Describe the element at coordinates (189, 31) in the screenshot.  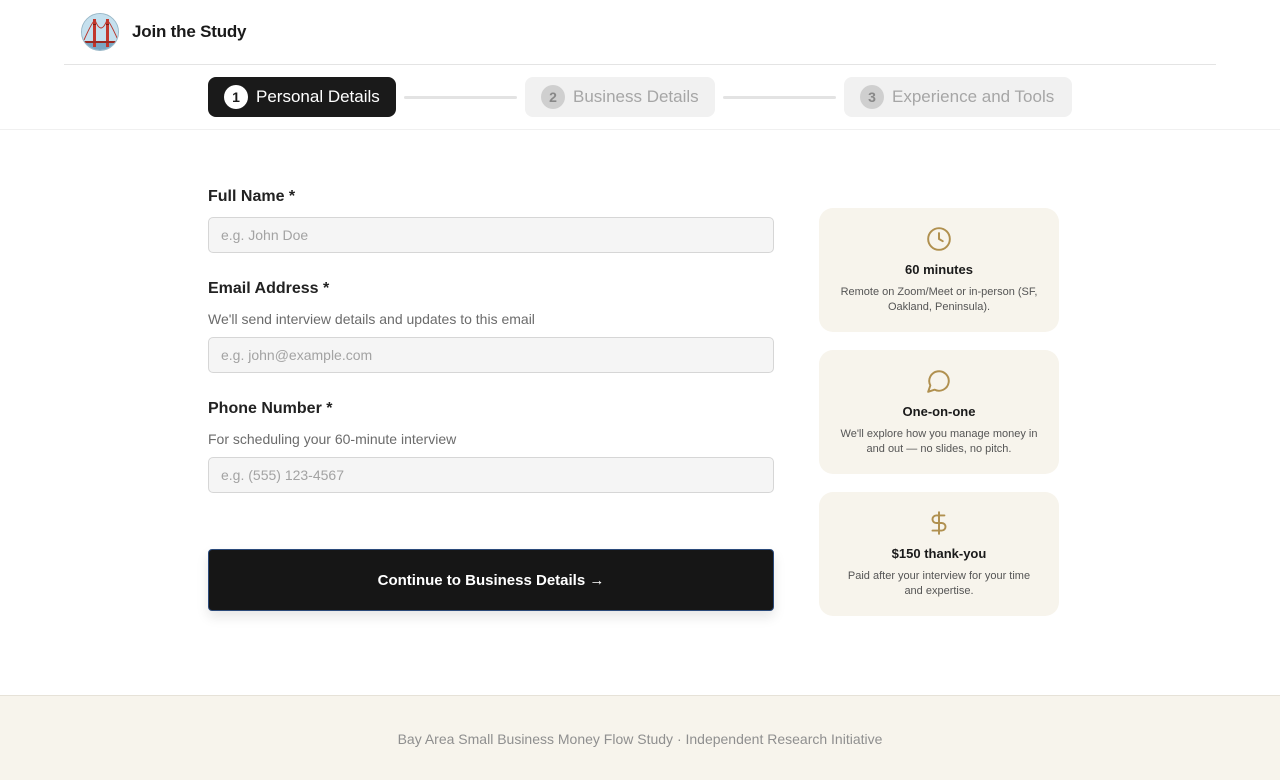
I see `brand-title: Join the Study` at that location.